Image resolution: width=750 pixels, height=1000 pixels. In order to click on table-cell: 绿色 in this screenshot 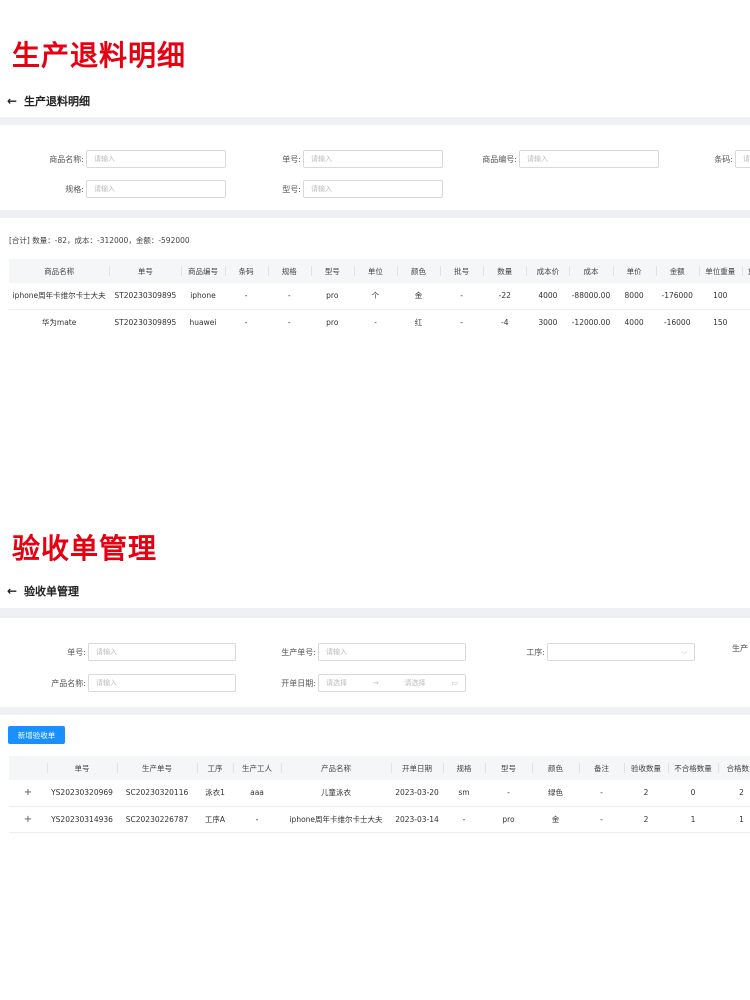, I will do `click(555, 793)`.